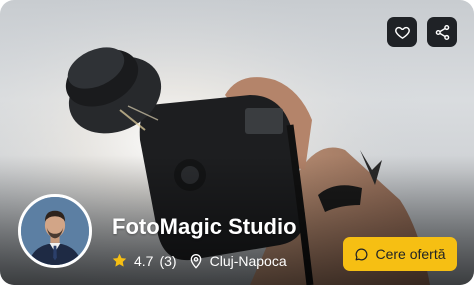 The height and width of the screenshot is (285, 474). I want to click on favorite-button, so click(402, 32).